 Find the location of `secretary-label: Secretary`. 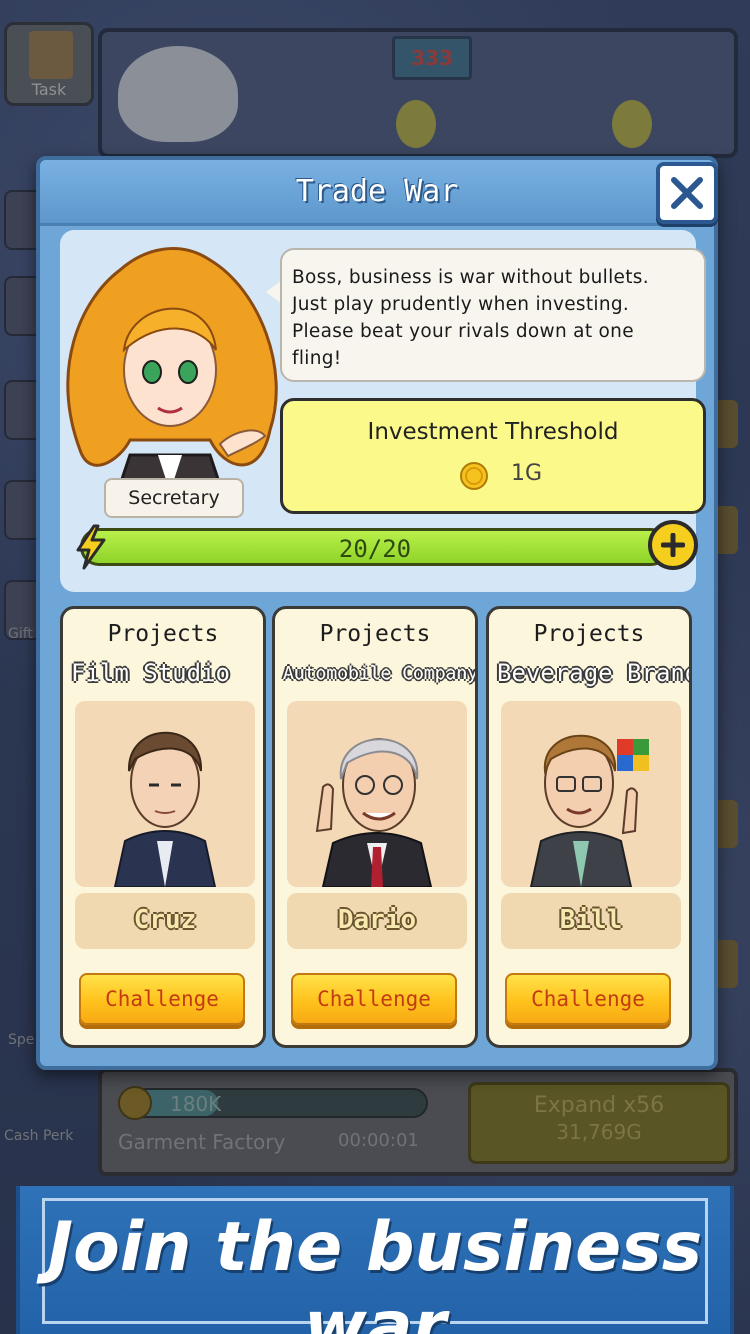

secretary-label: Secretary is located at coordinates (174, 498).